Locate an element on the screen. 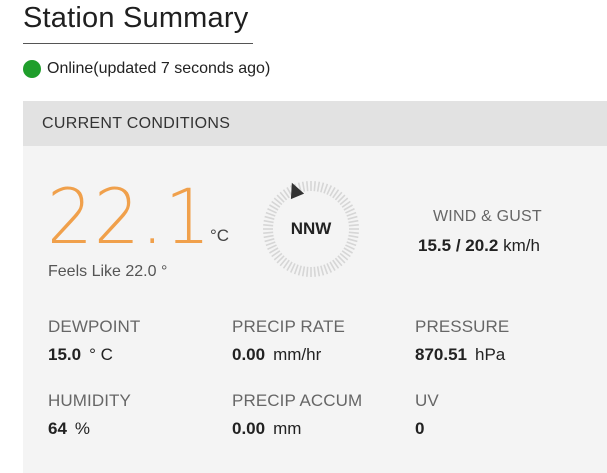 Image resolution: width=607 pixels, height=473 pixels. wind-gust: 20.2 is located at coordinates (482, 245).